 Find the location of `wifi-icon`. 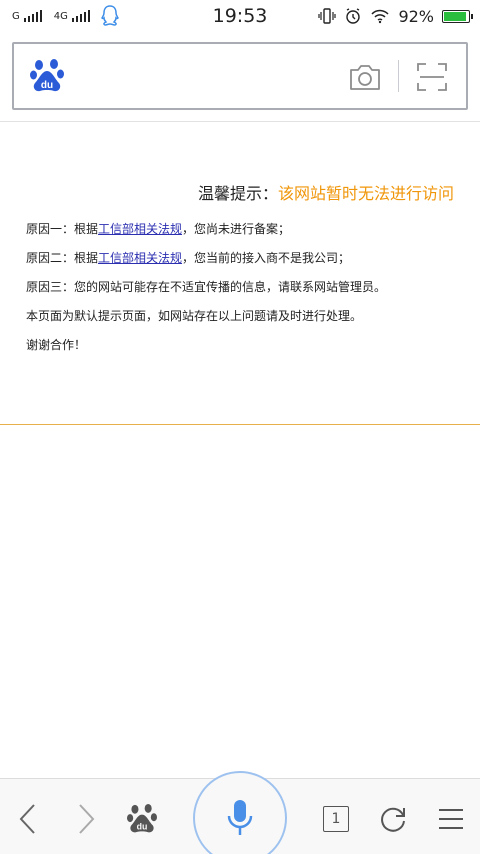

wifi-icon is located at coordinates (380, 16).